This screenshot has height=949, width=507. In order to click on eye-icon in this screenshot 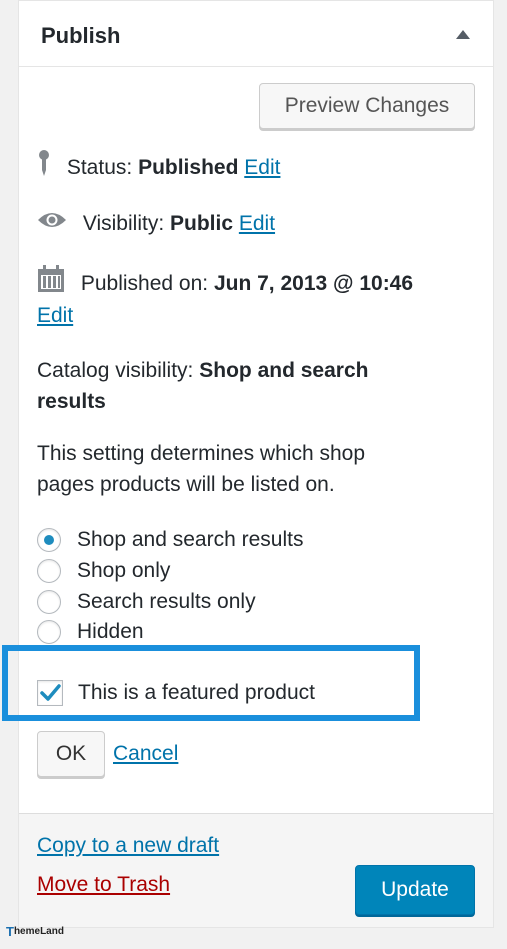, I will do `click(52, 224)`.